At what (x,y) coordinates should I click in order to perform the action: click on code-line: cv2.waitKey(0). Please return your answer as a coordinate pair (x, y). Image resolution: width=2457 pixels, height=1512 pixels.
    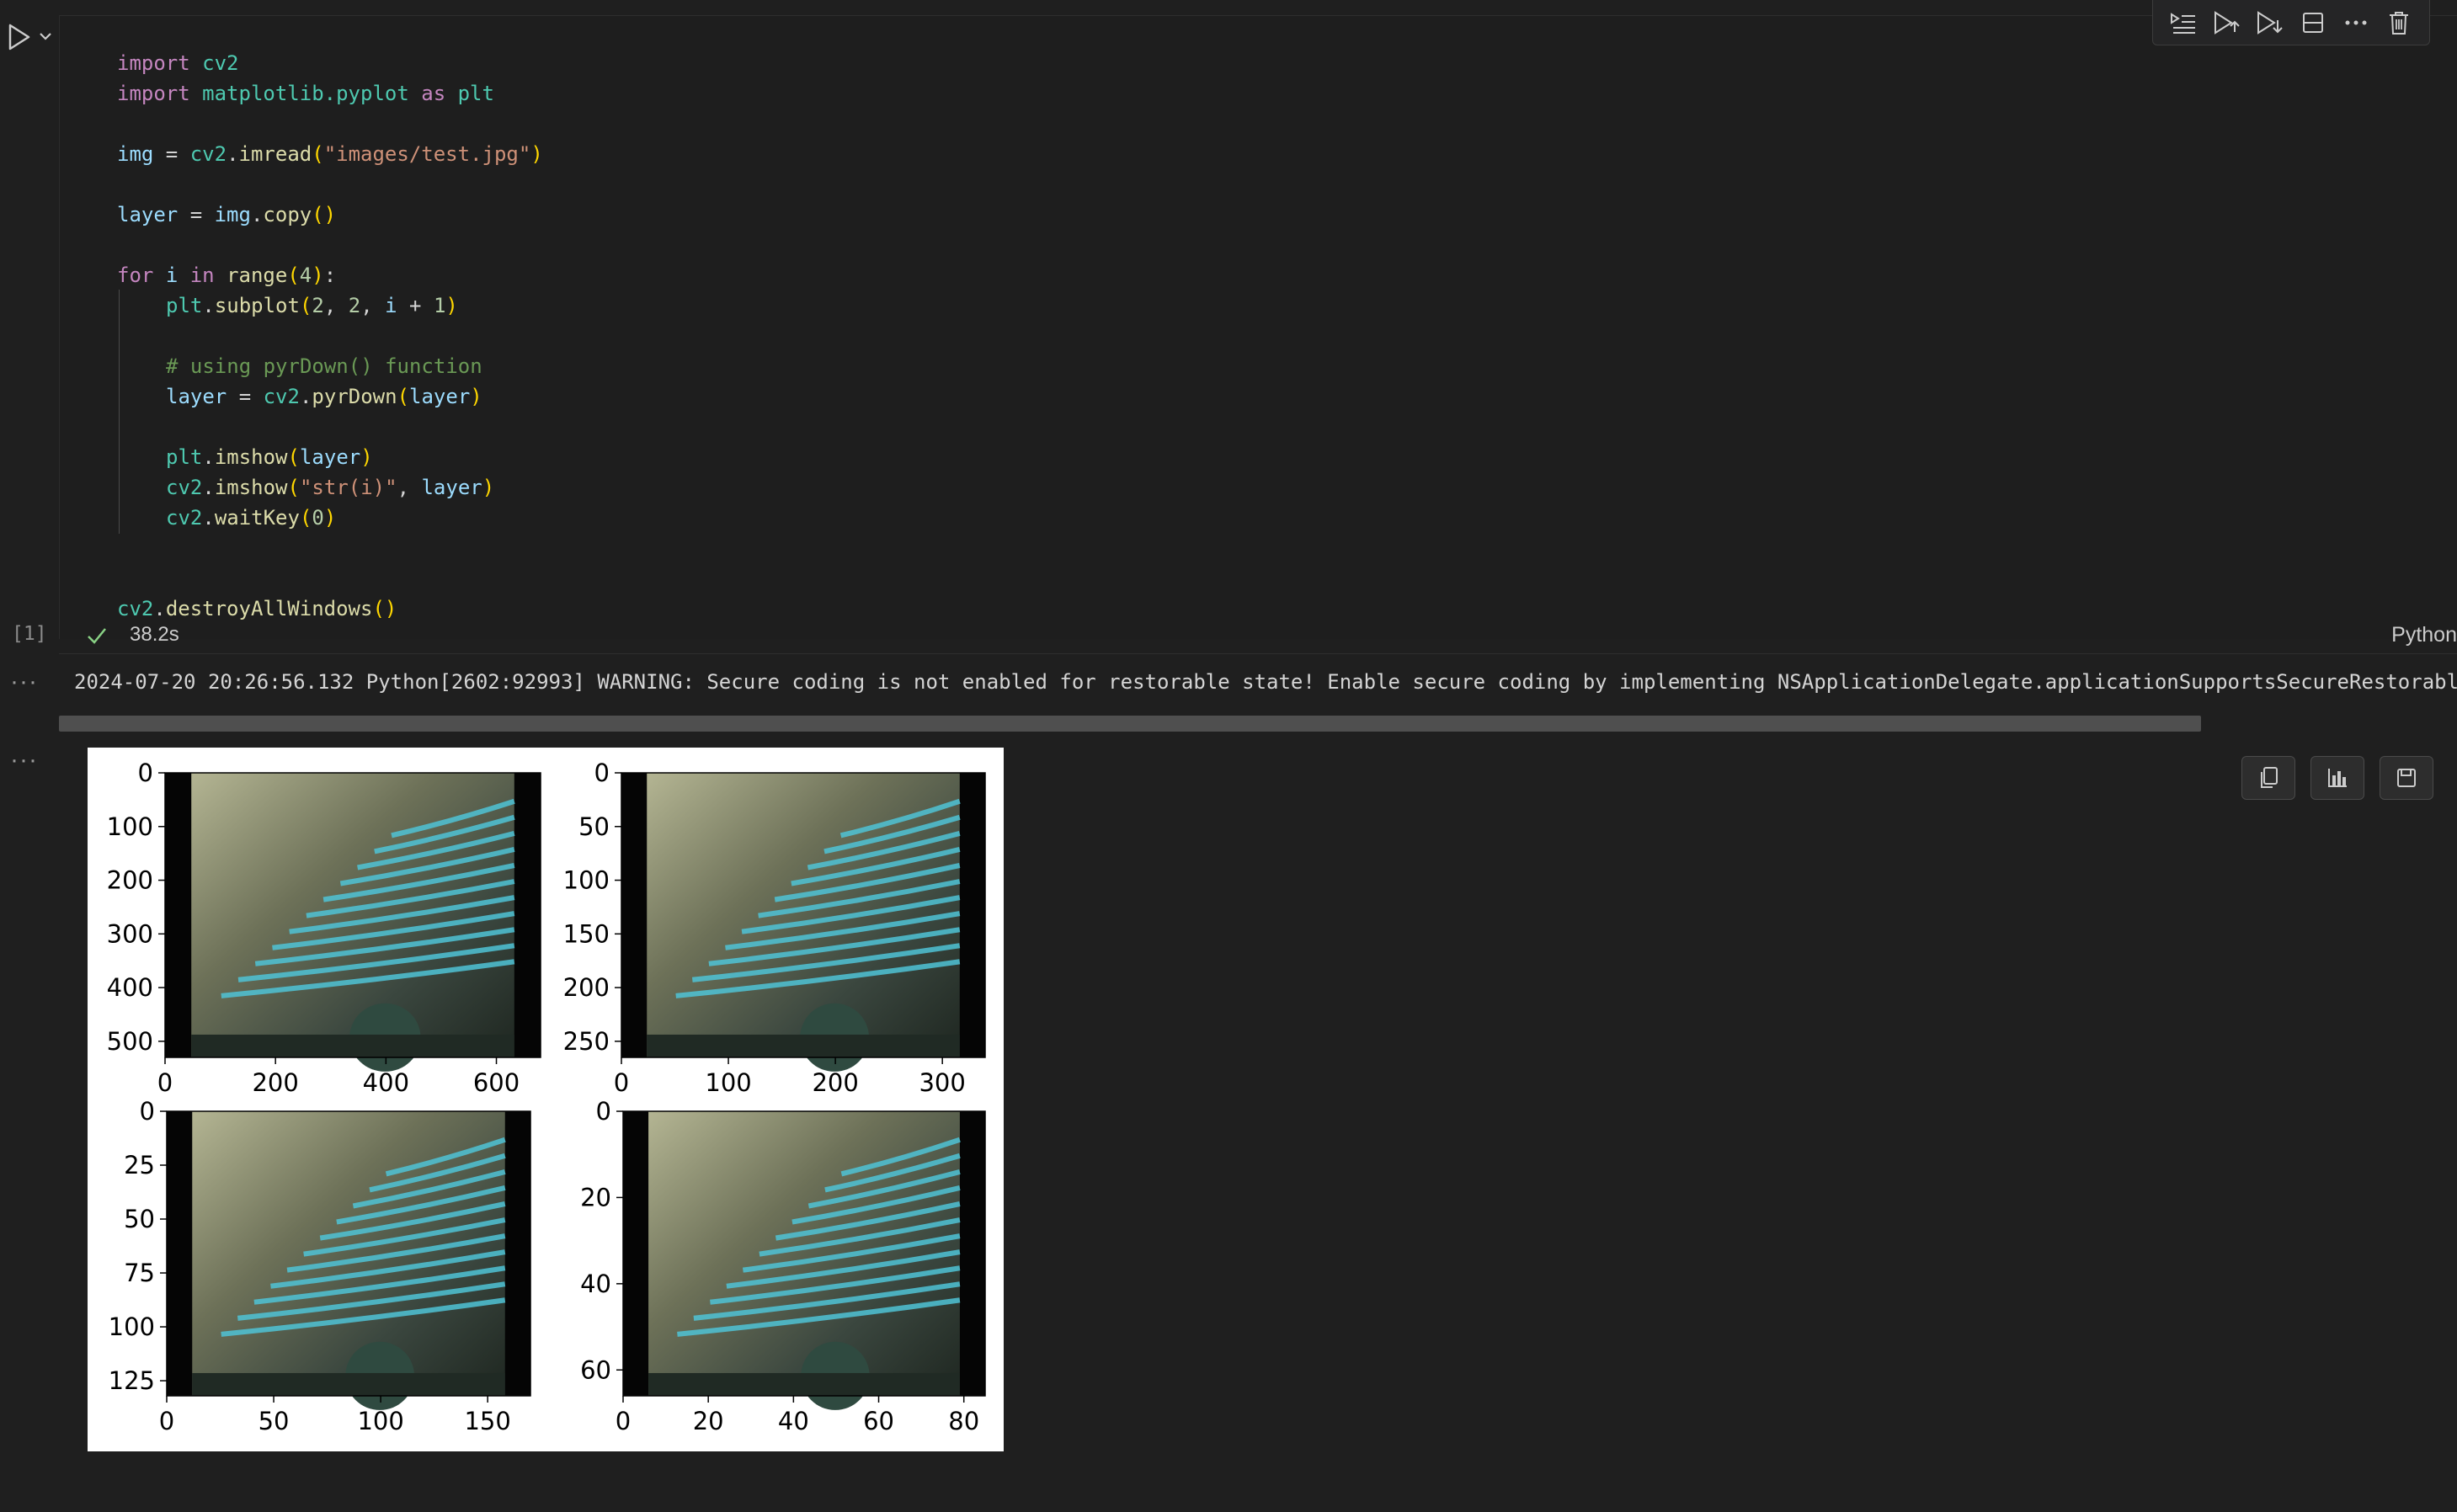
    Looking at the image, I should click on (330, 518).